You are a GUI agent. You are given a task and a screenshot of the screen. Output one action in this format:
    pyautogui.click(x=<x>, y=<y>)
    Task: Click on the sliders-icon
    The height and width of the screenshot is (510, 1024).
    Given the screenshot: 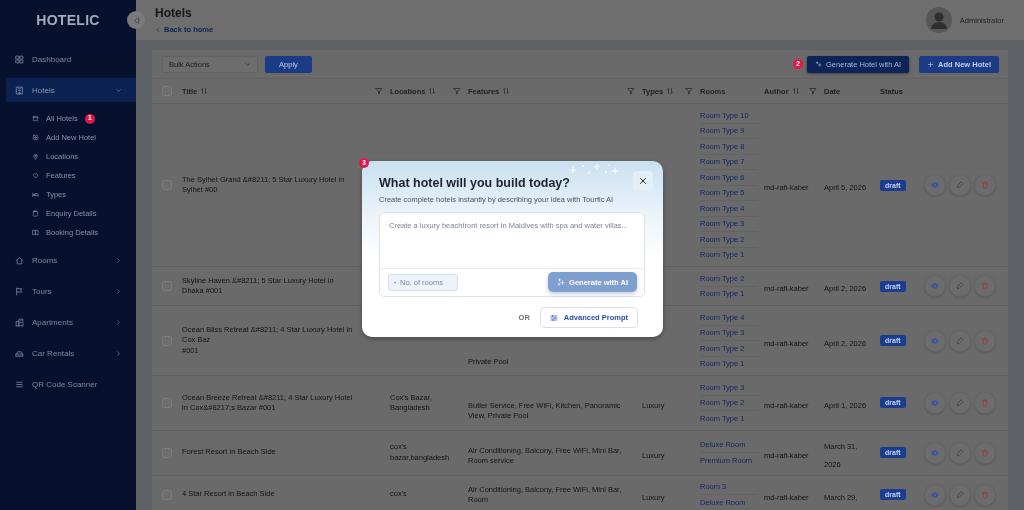 What is the action you would take?
    pyautogui.click(x=553, y=317)
    